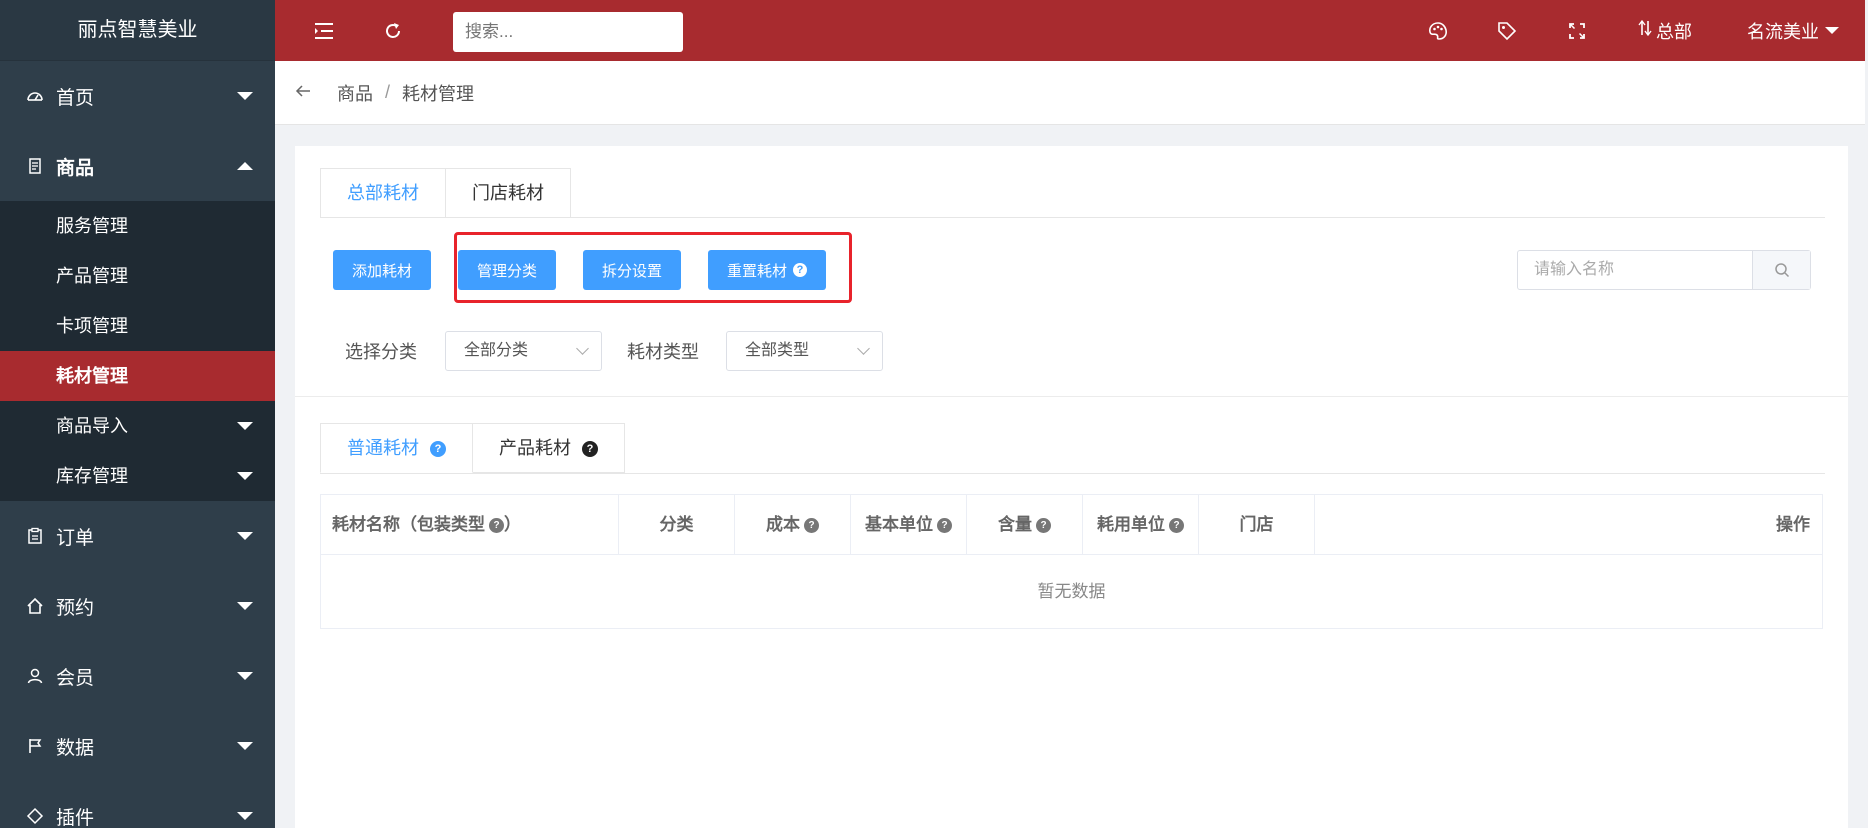 Image resolution: width=1868 pixels, height=828 pixels. I want to click on dashboard-icon, so click(35, 96).